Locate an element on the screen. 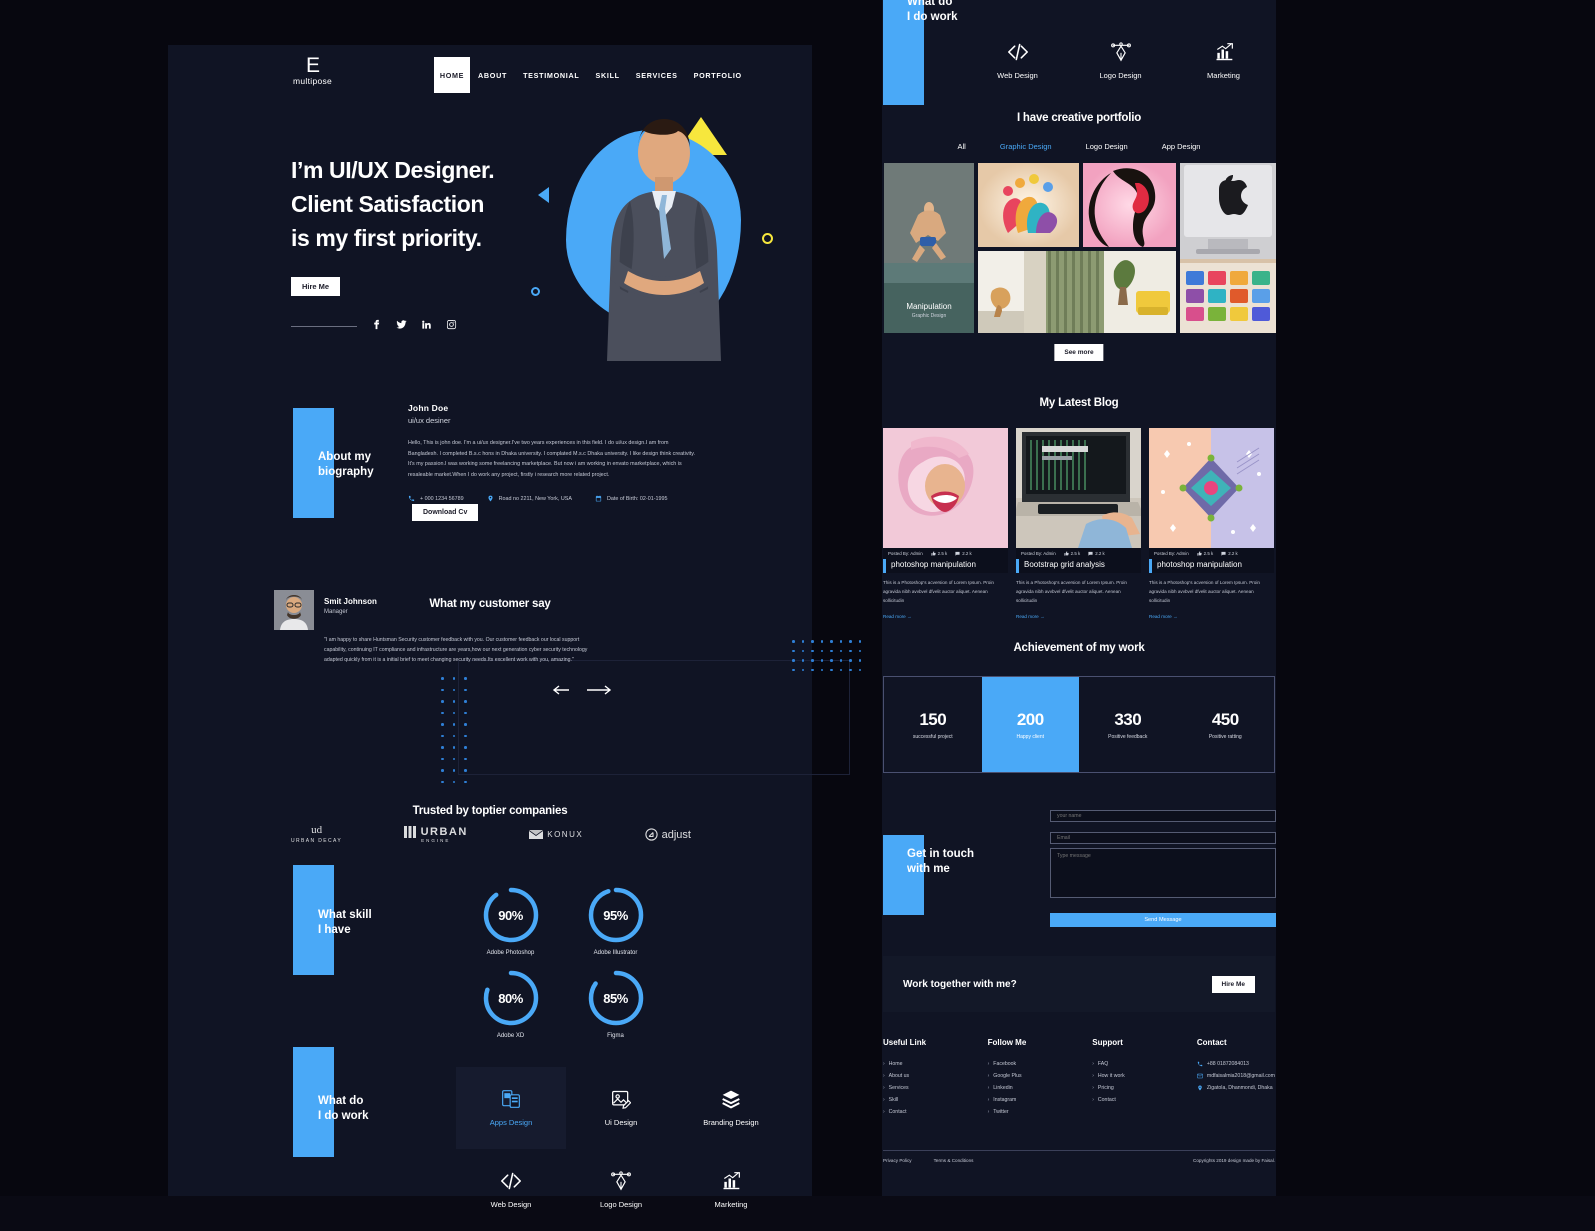  service-branding-design: Branding Design is located at coordinates (731, 1108).